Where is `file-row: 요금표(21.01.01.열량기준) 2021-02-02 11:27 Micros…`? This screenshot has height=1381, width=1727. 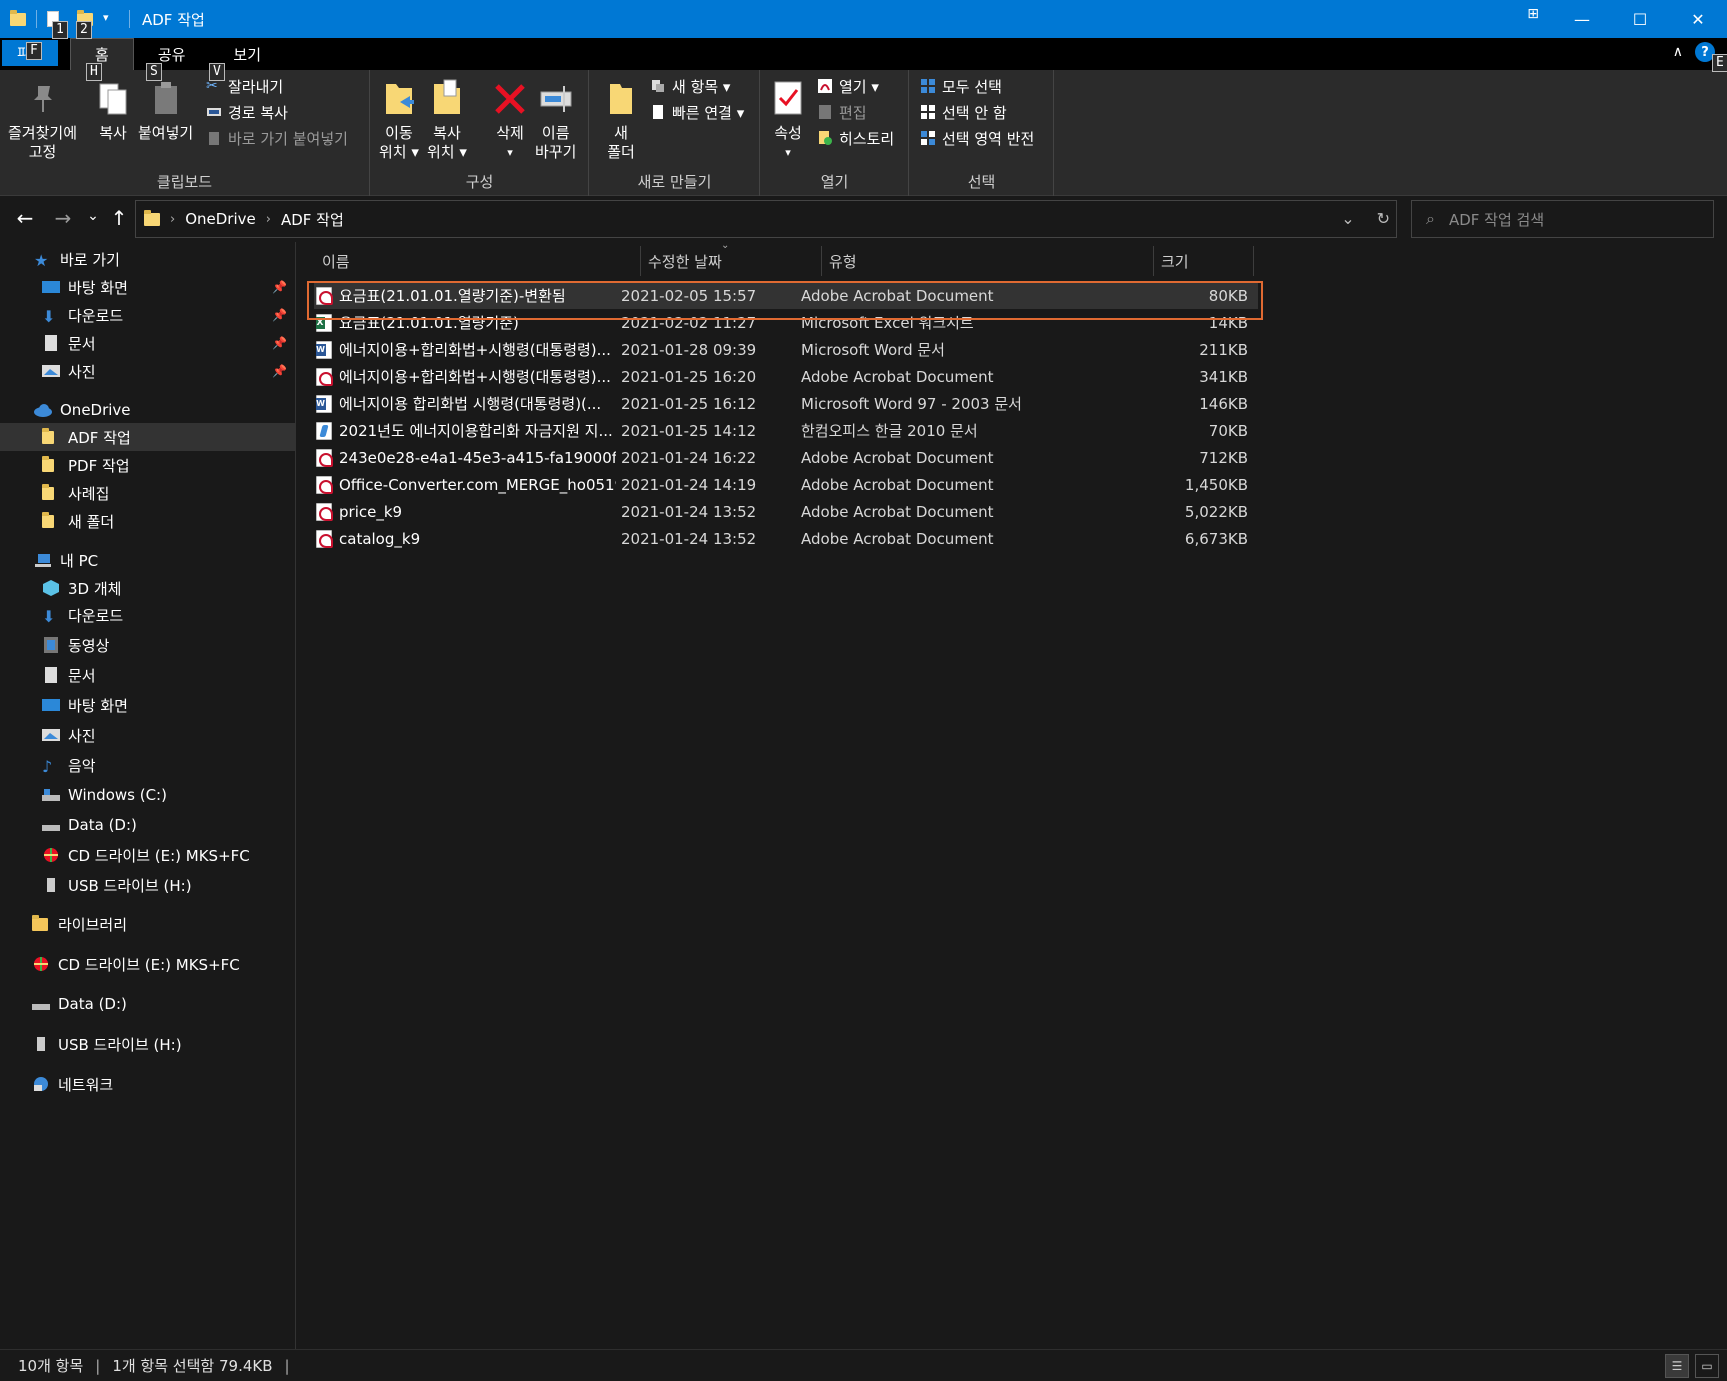 file-row: 요금표(21.01.01.열량기준) 2021-02-02 11:27 Micros… is located at coordinates (786, 322).